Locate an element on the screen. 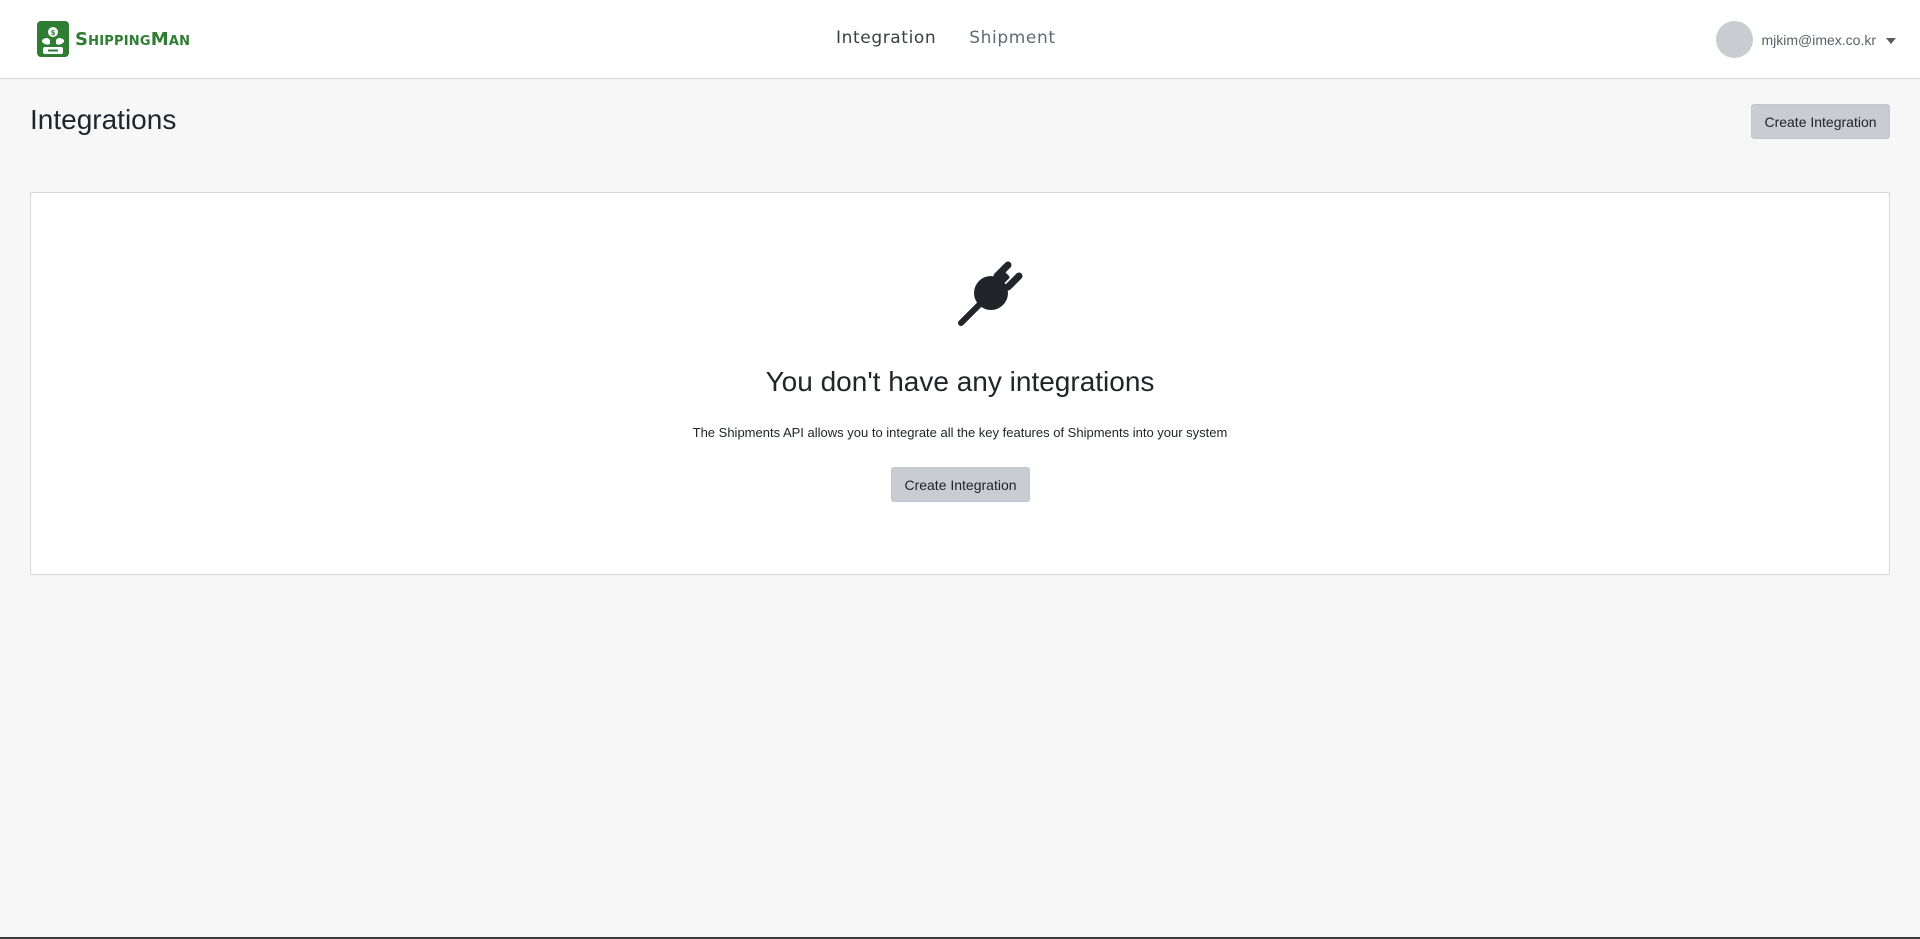 The height and width of the screenshot is (939, 1920). nav-item-shipment: Shipment is located at coordinates (1012, 38).